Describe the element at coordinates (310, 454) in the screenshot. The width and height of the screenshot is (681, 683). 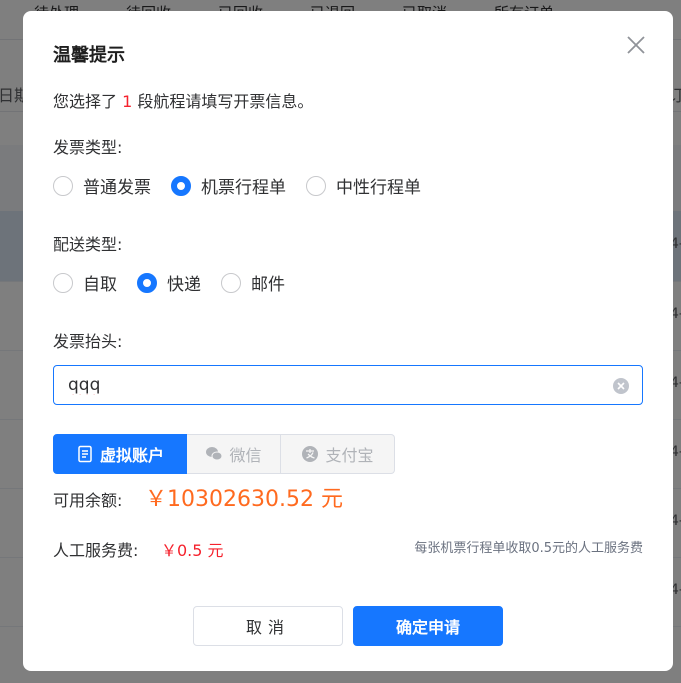
I see `alipay-icon` at that location.